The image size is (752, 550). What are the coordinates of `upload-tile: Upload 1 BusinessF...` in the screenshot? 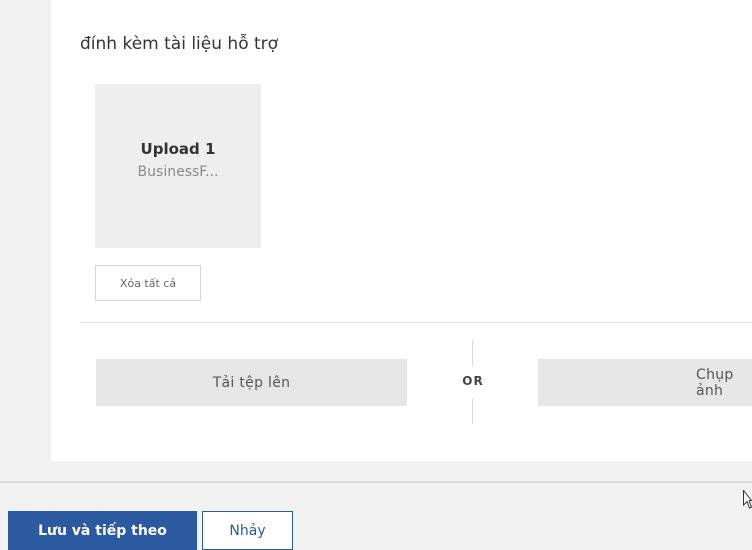 It's located at (178, 166).